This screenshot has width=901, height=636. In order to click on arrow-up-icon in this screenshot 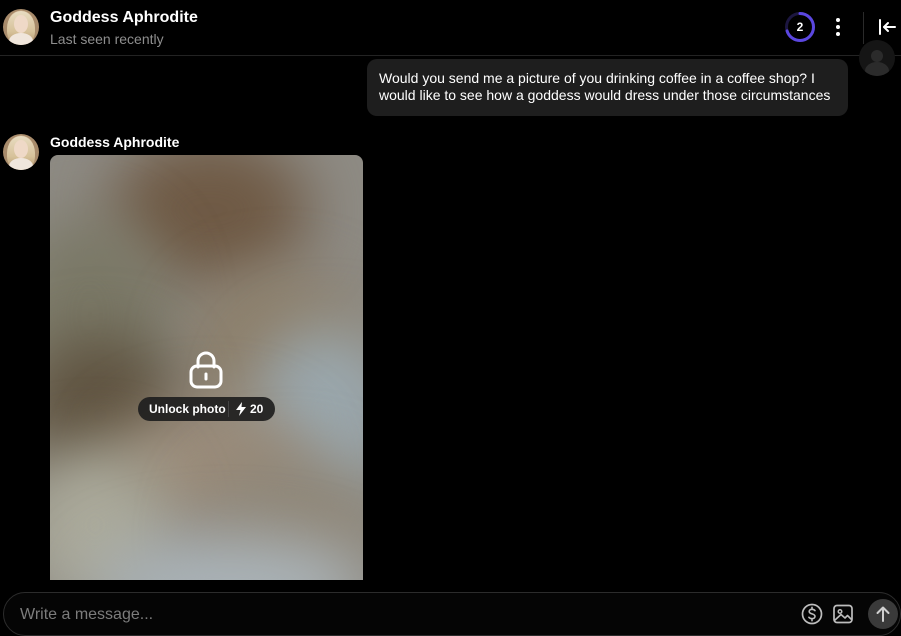, I will do `click(883, 614)`.